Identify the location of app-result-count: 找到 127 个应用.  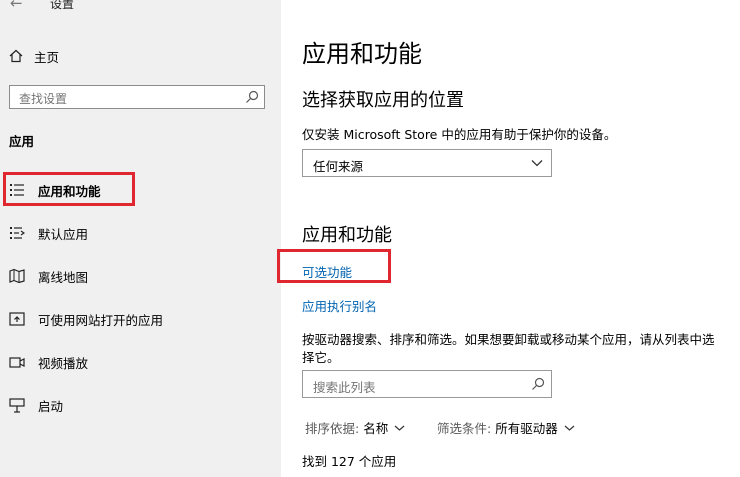
(349, 461).